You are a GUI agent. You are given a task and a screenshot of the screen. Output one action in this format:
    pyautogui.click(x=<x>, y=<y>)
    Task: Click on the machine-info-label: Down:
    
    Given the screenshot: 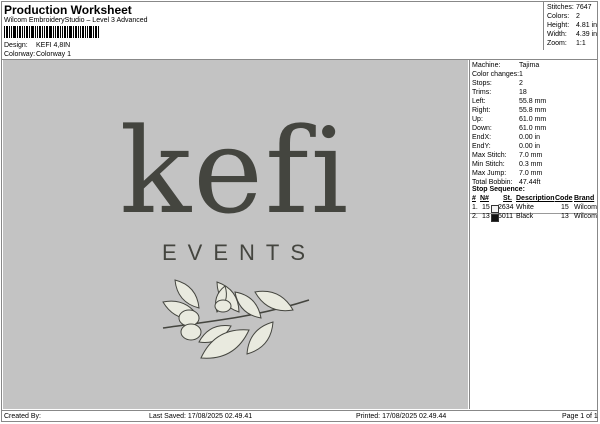 What is the action you would take?
    pyautogui.click(x=482, y=128)
    